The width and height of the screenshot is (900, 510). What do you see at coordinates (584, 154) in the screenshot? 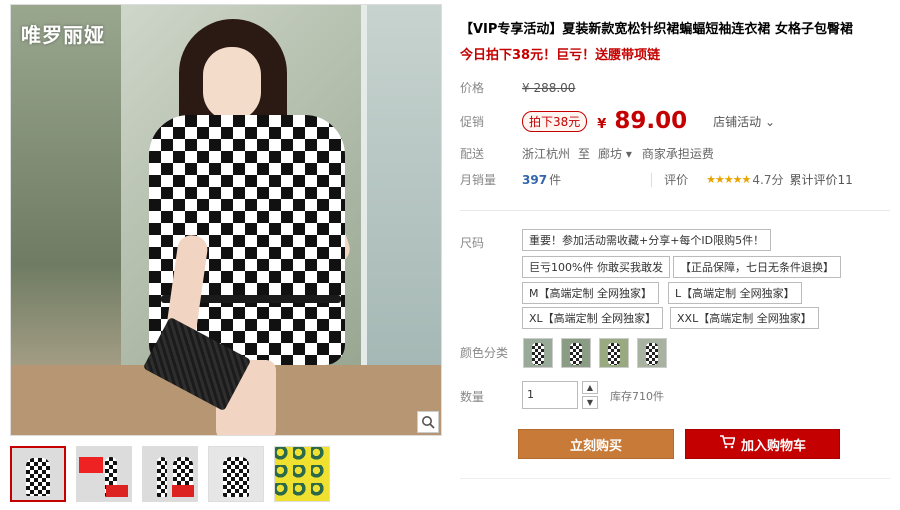
I see `ship-to-word: 至` at bounding box center [584, 154].